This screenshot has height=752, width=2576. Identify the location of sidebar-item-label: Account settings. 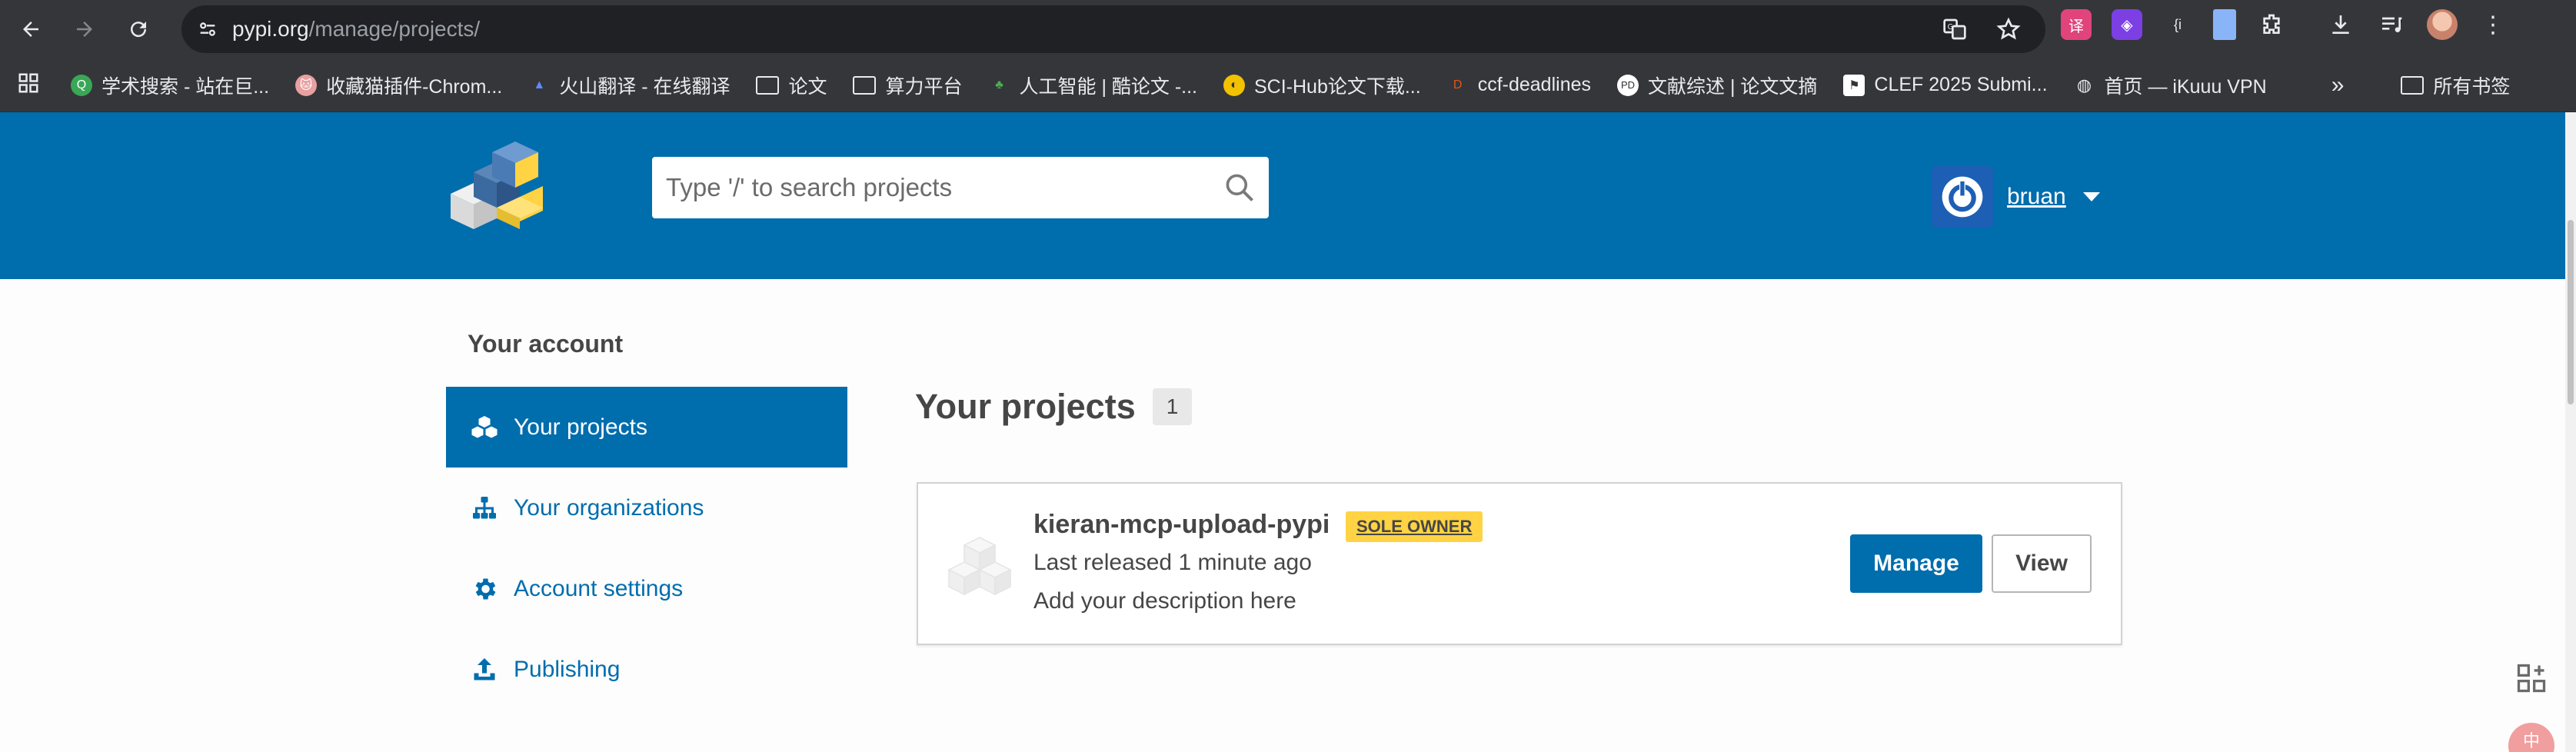
(599, 588).